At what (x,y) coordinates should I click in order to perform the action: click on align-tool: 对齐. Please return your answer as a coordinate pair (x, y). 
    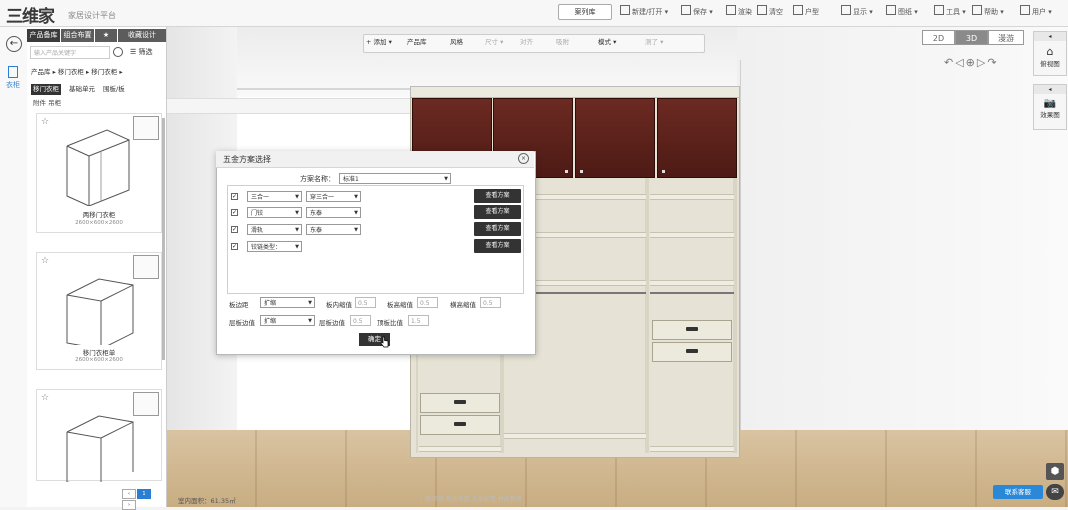
    Looking at the image, I should click on (526, 42).